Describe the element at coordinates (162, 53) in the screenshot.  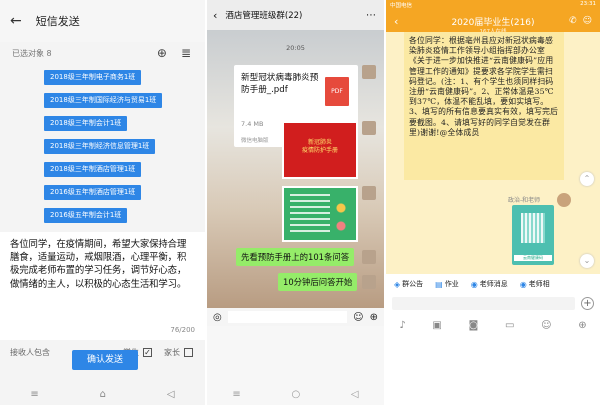
I see `add-circle-icon: ⊕` at that location.